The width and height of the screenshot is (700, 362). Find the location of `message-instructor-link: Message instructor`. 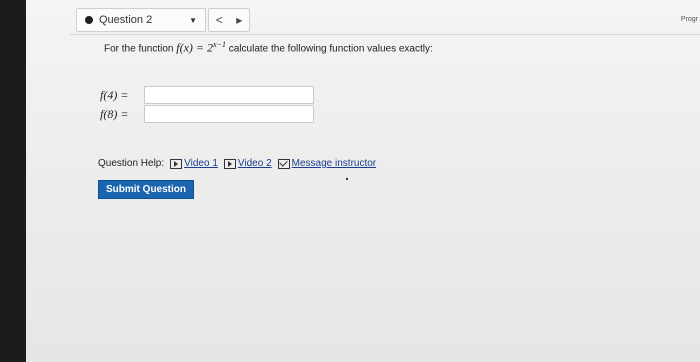

message-instructor-link: Message instructor is located at coordinates (327, 163).